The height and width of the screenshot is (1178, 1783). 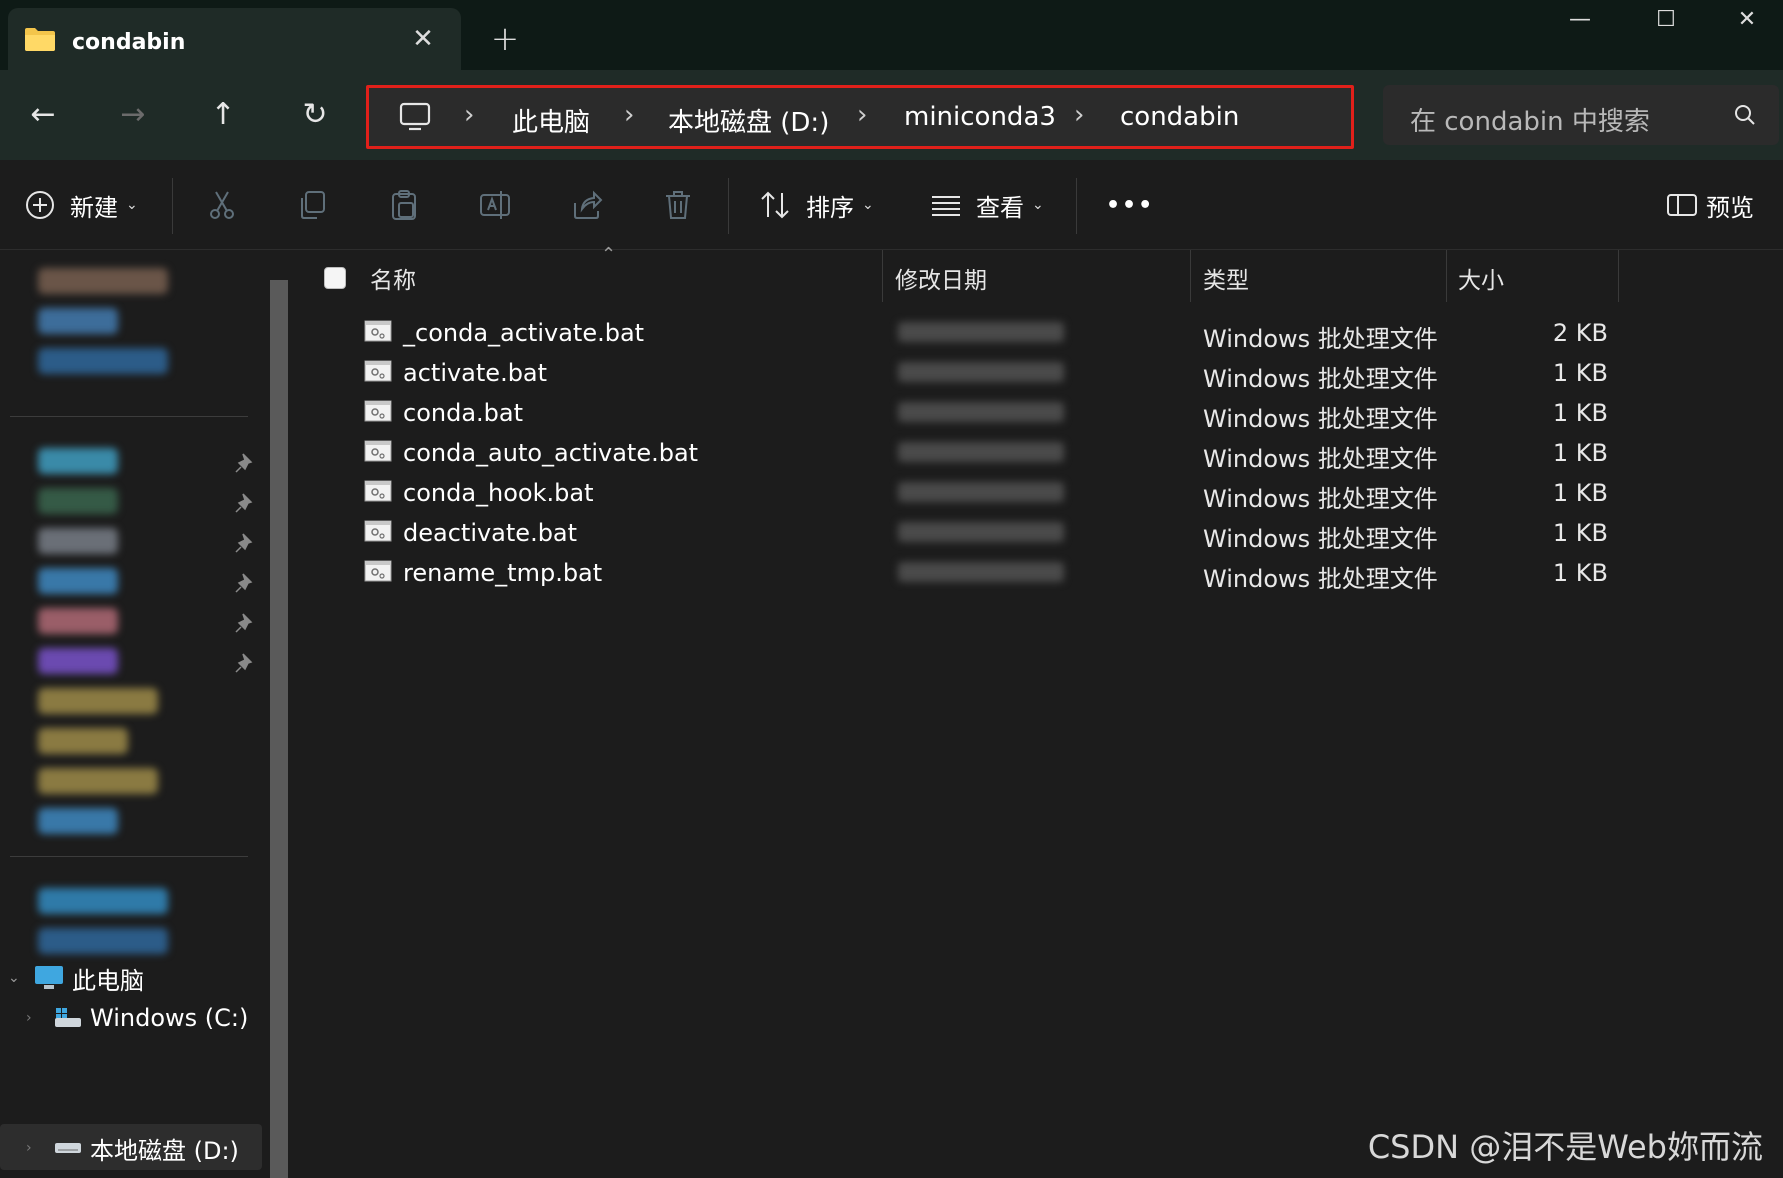 What do you see at coordinates (587, 205) in the screenshot?
I see `share-icon` at bounding box center [587, 205].